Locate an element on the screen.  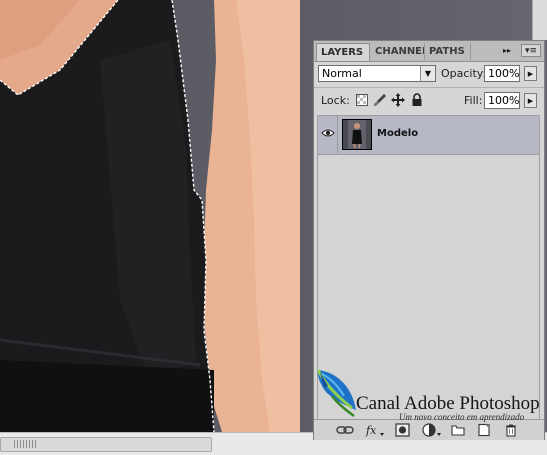
layer-row: Modelo is located at coordinates (428, 135).